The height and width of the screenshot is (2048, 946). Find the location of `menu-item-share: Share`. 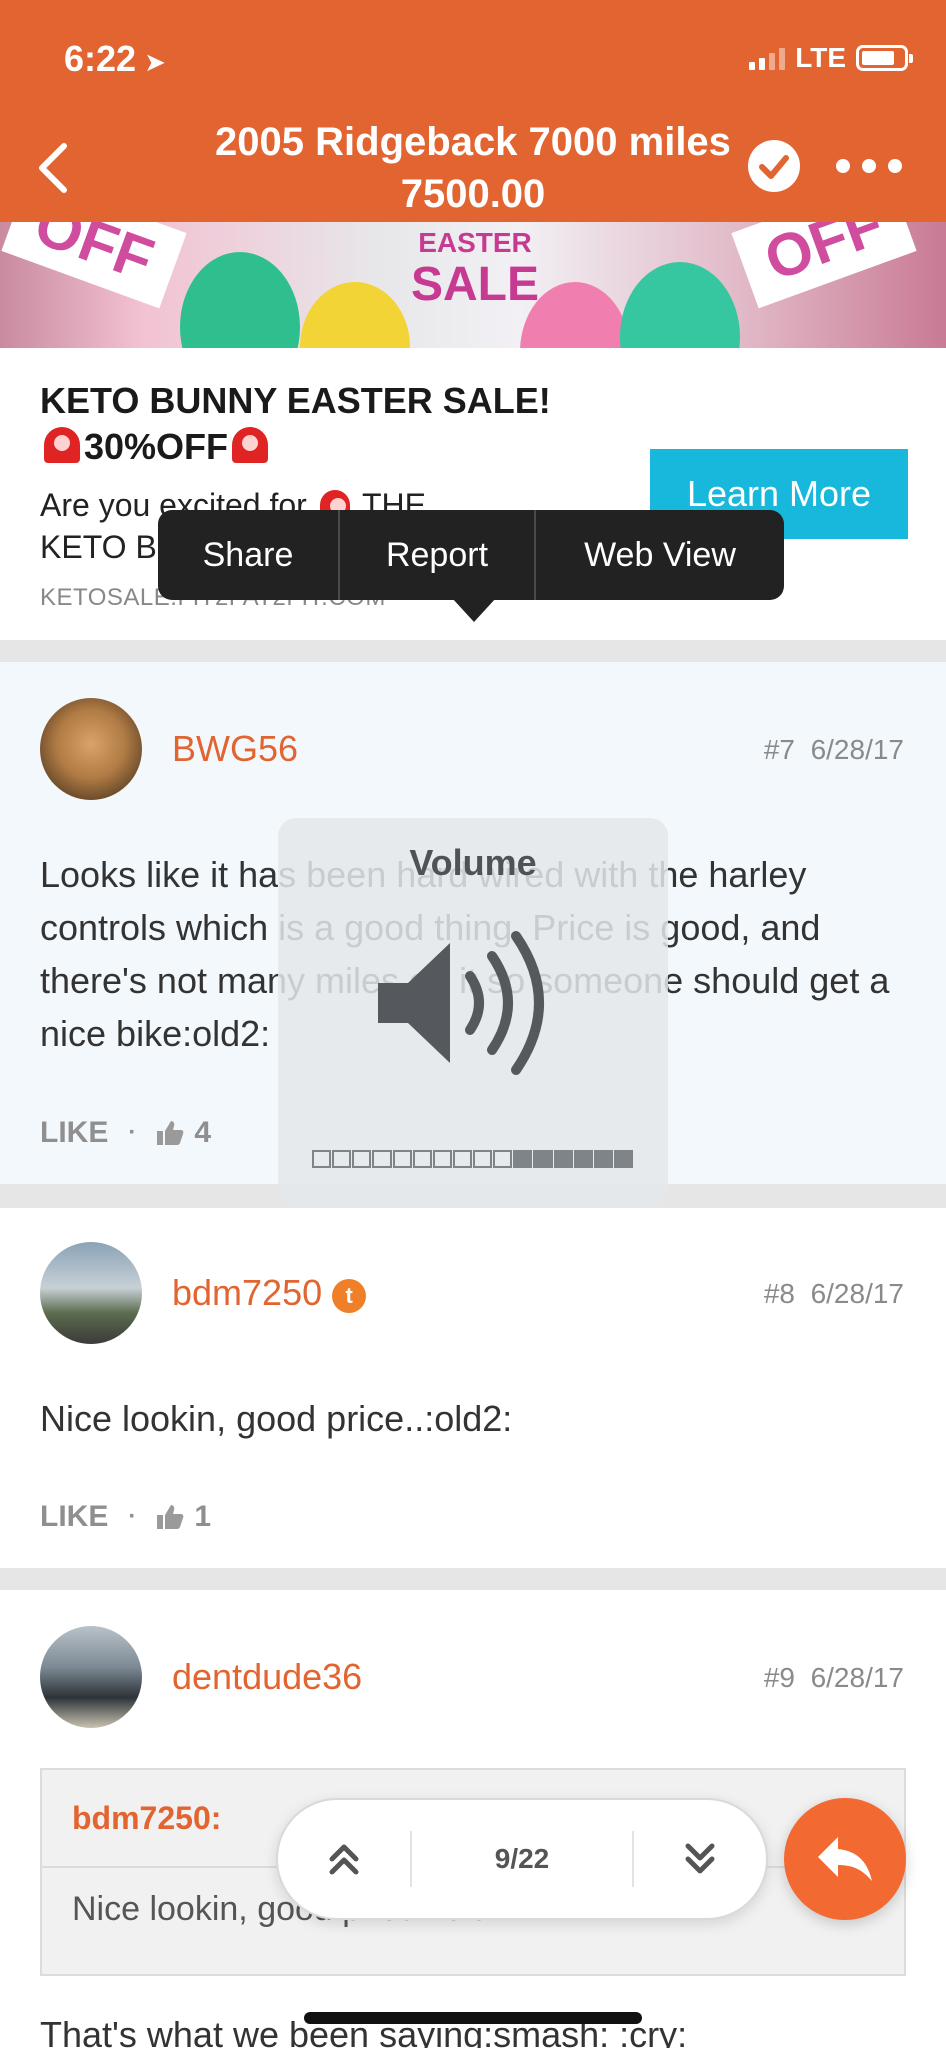

menu-item-share: Share is located at coordinates (249, 555).